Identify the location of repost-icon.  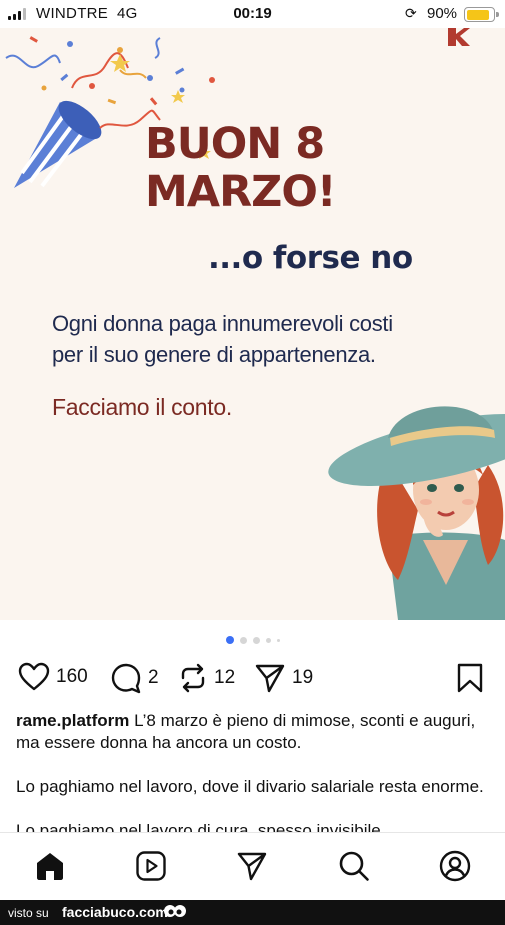
(193, 678).